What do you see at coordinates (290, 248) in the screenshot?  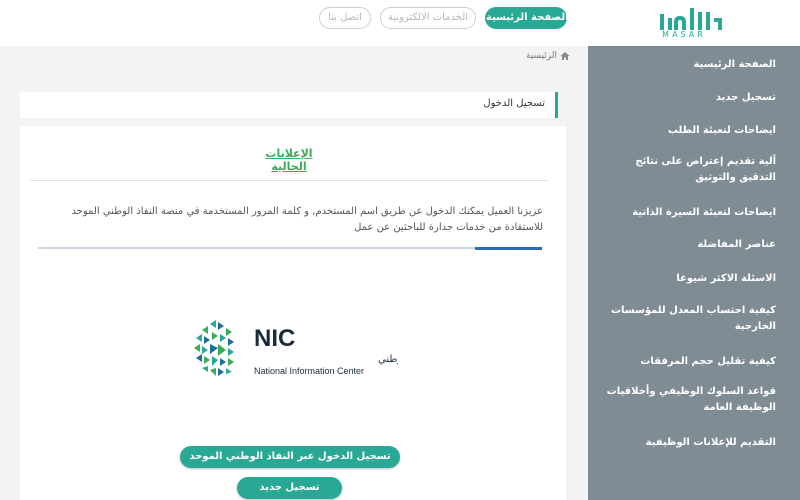 I see `divider-accent-line` at bounding box center [290, 248].